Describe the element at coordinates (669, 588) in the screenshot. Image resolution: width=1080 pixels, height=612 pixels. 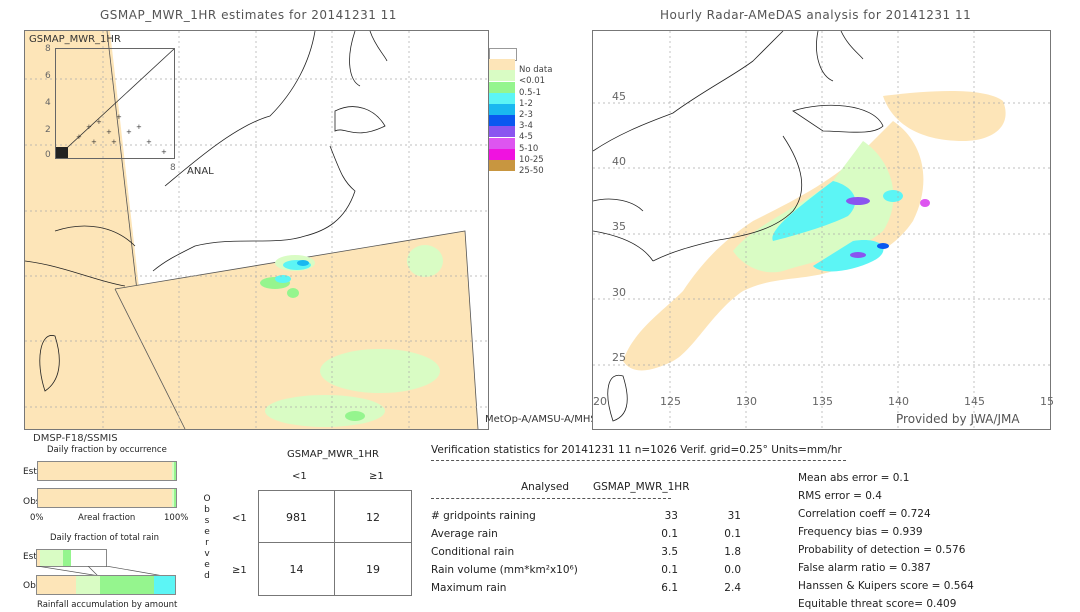
I see `stats-analysed: 6.1` at that location.